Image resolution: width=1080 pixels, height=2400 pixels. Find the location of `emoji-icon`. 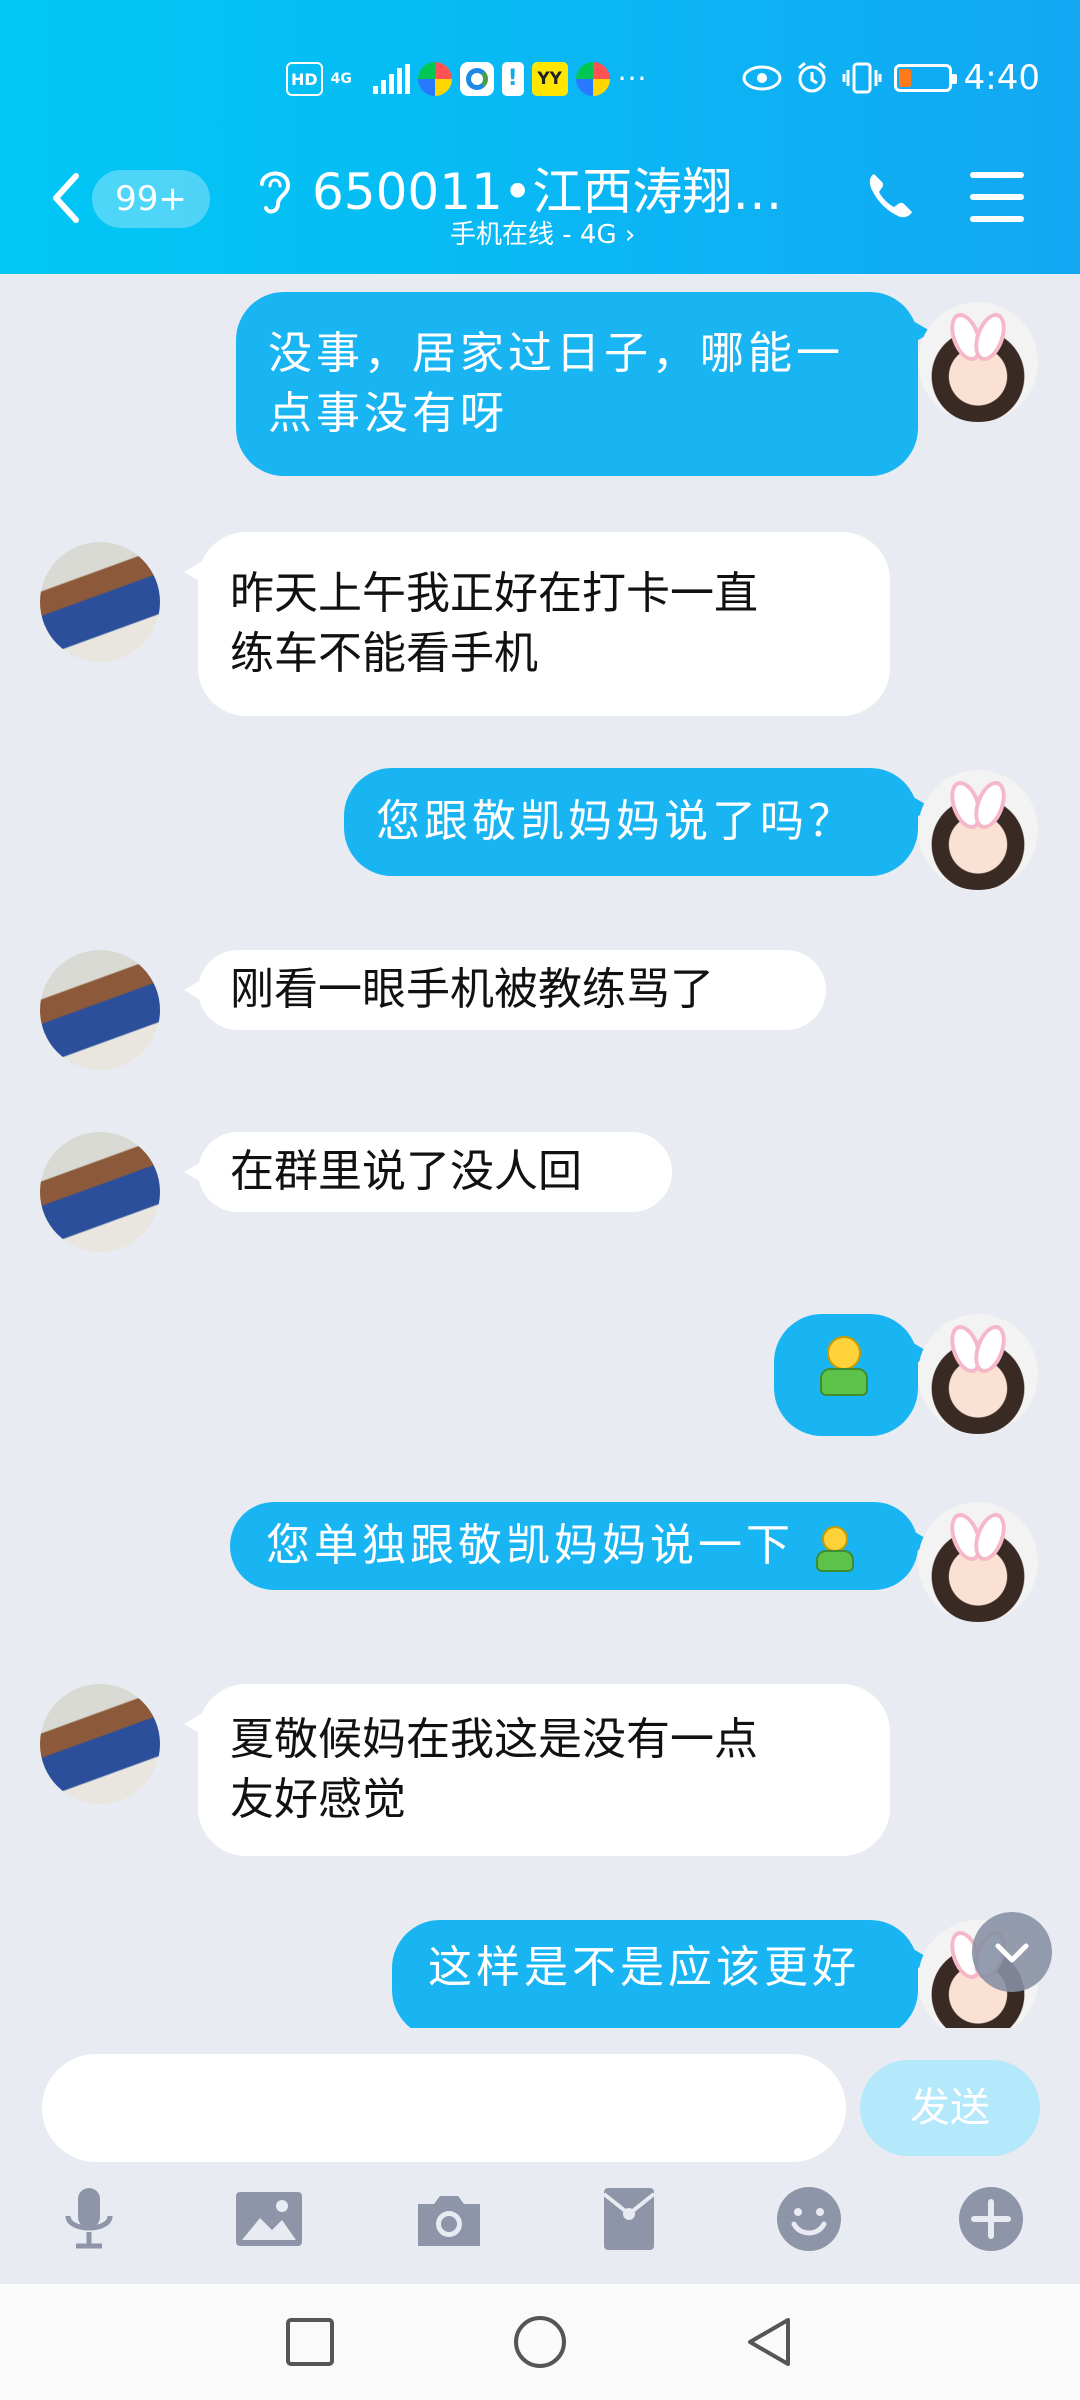

emoji-icon is located at coordinates (809, 2219).